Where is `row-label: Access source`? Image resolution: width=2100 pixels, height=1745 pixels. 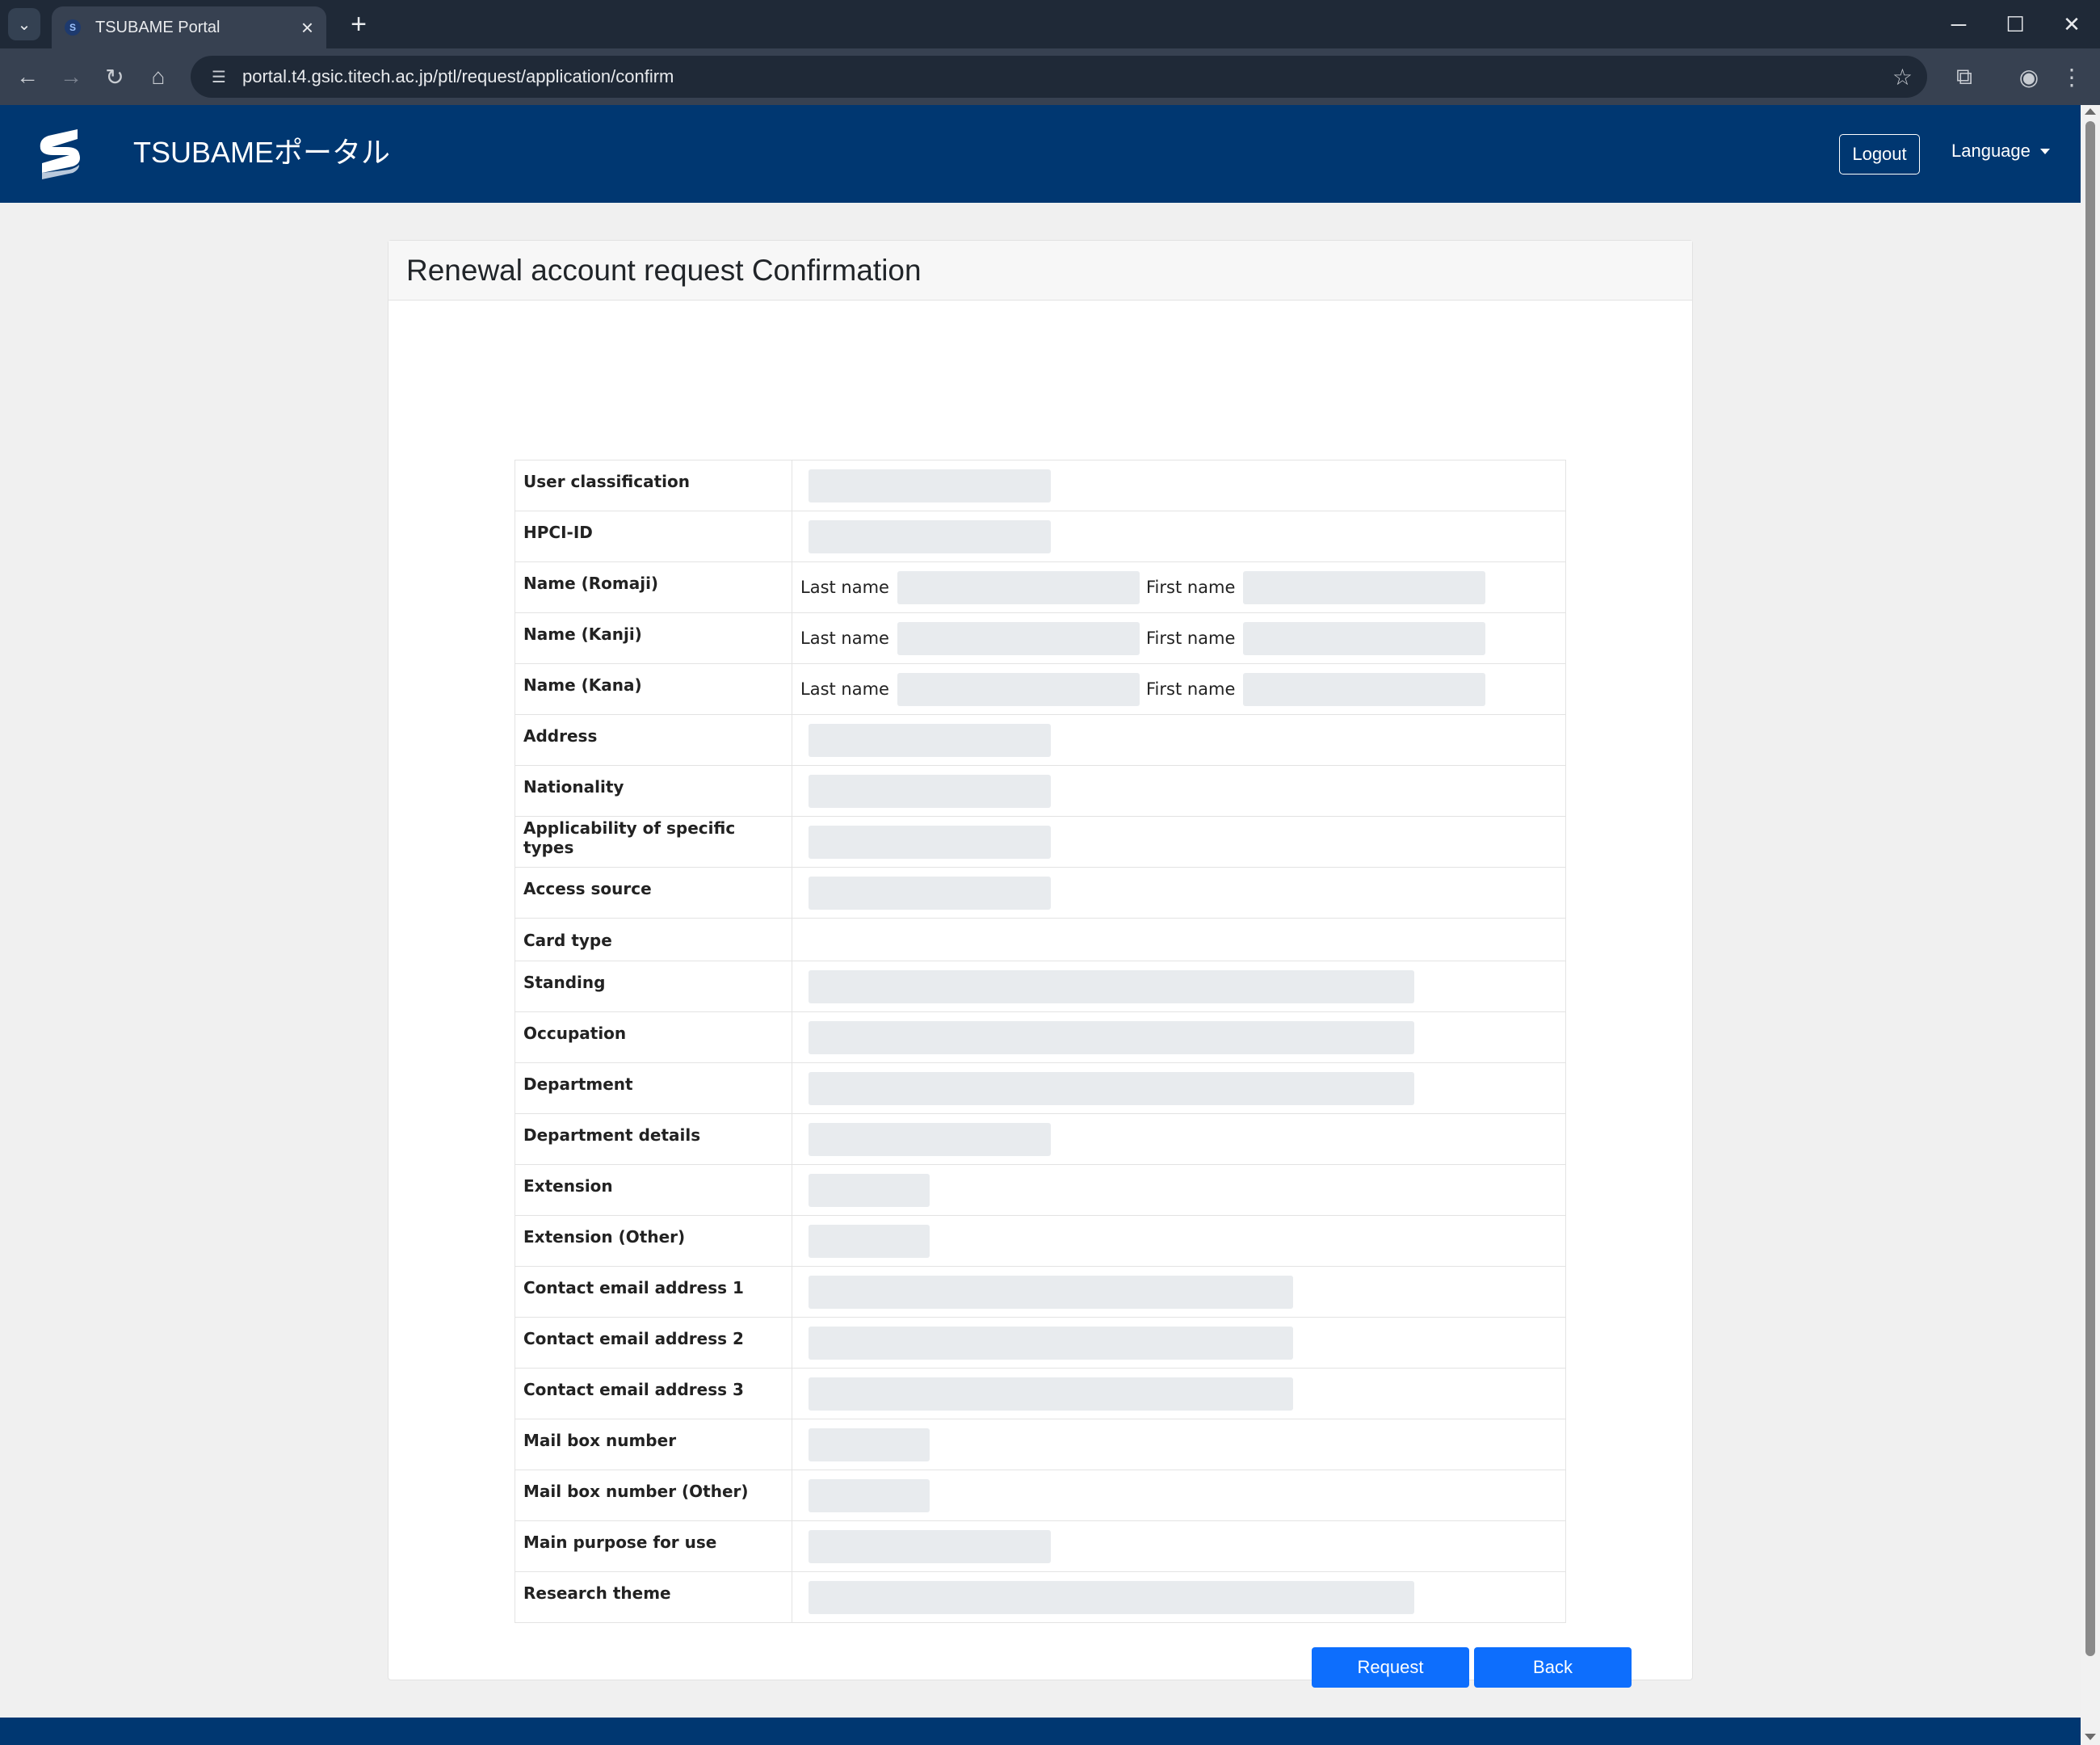
row-label: Access source is located at coordinates (653, 893).